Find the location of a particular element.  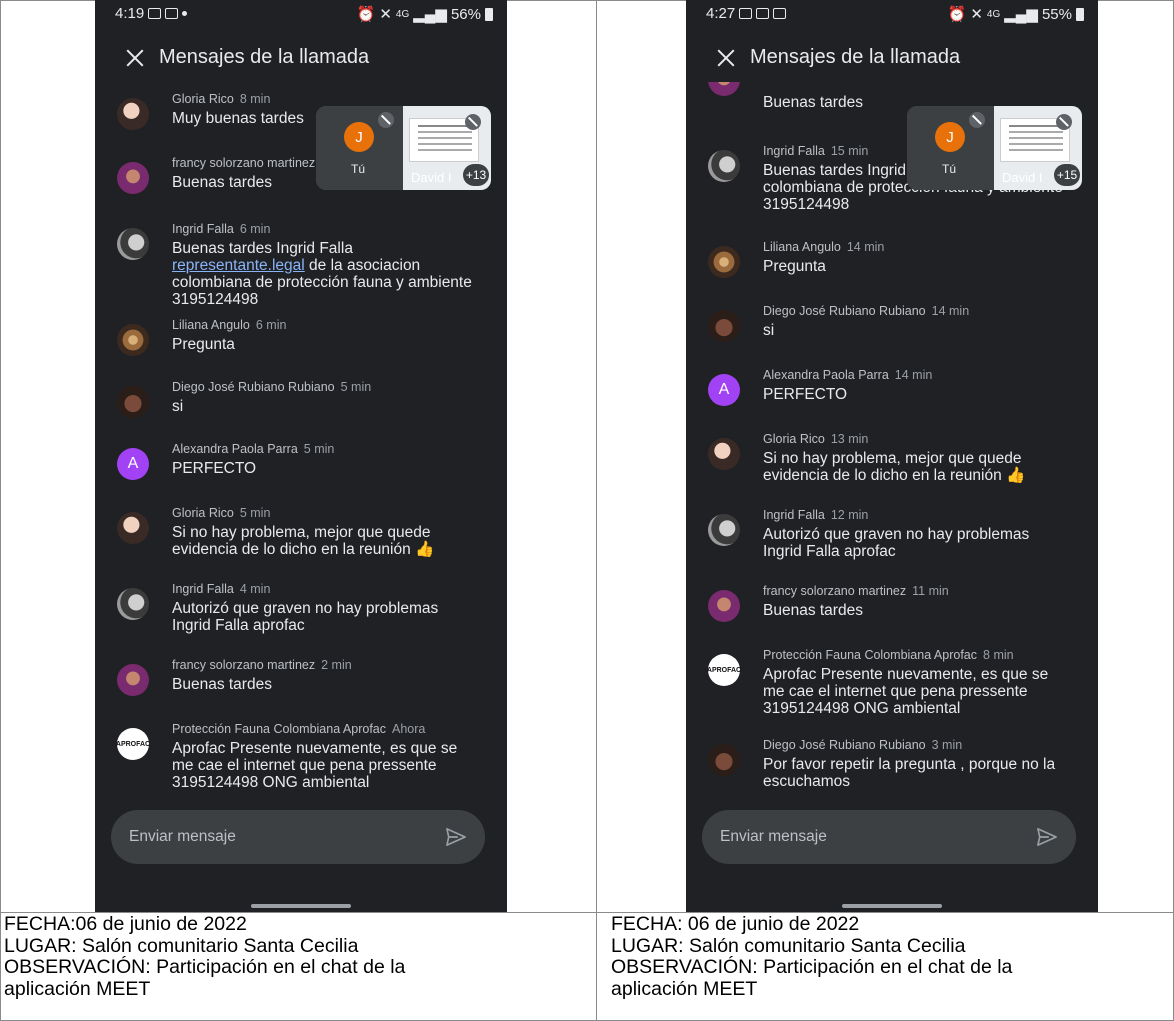

alarm-icon: ⏰ is located at coordinates (957, 14).